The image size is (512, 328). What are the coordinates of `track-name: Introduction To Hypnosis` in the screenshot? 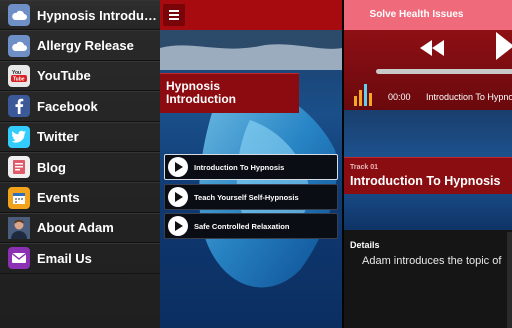 It's located at (239, 167).